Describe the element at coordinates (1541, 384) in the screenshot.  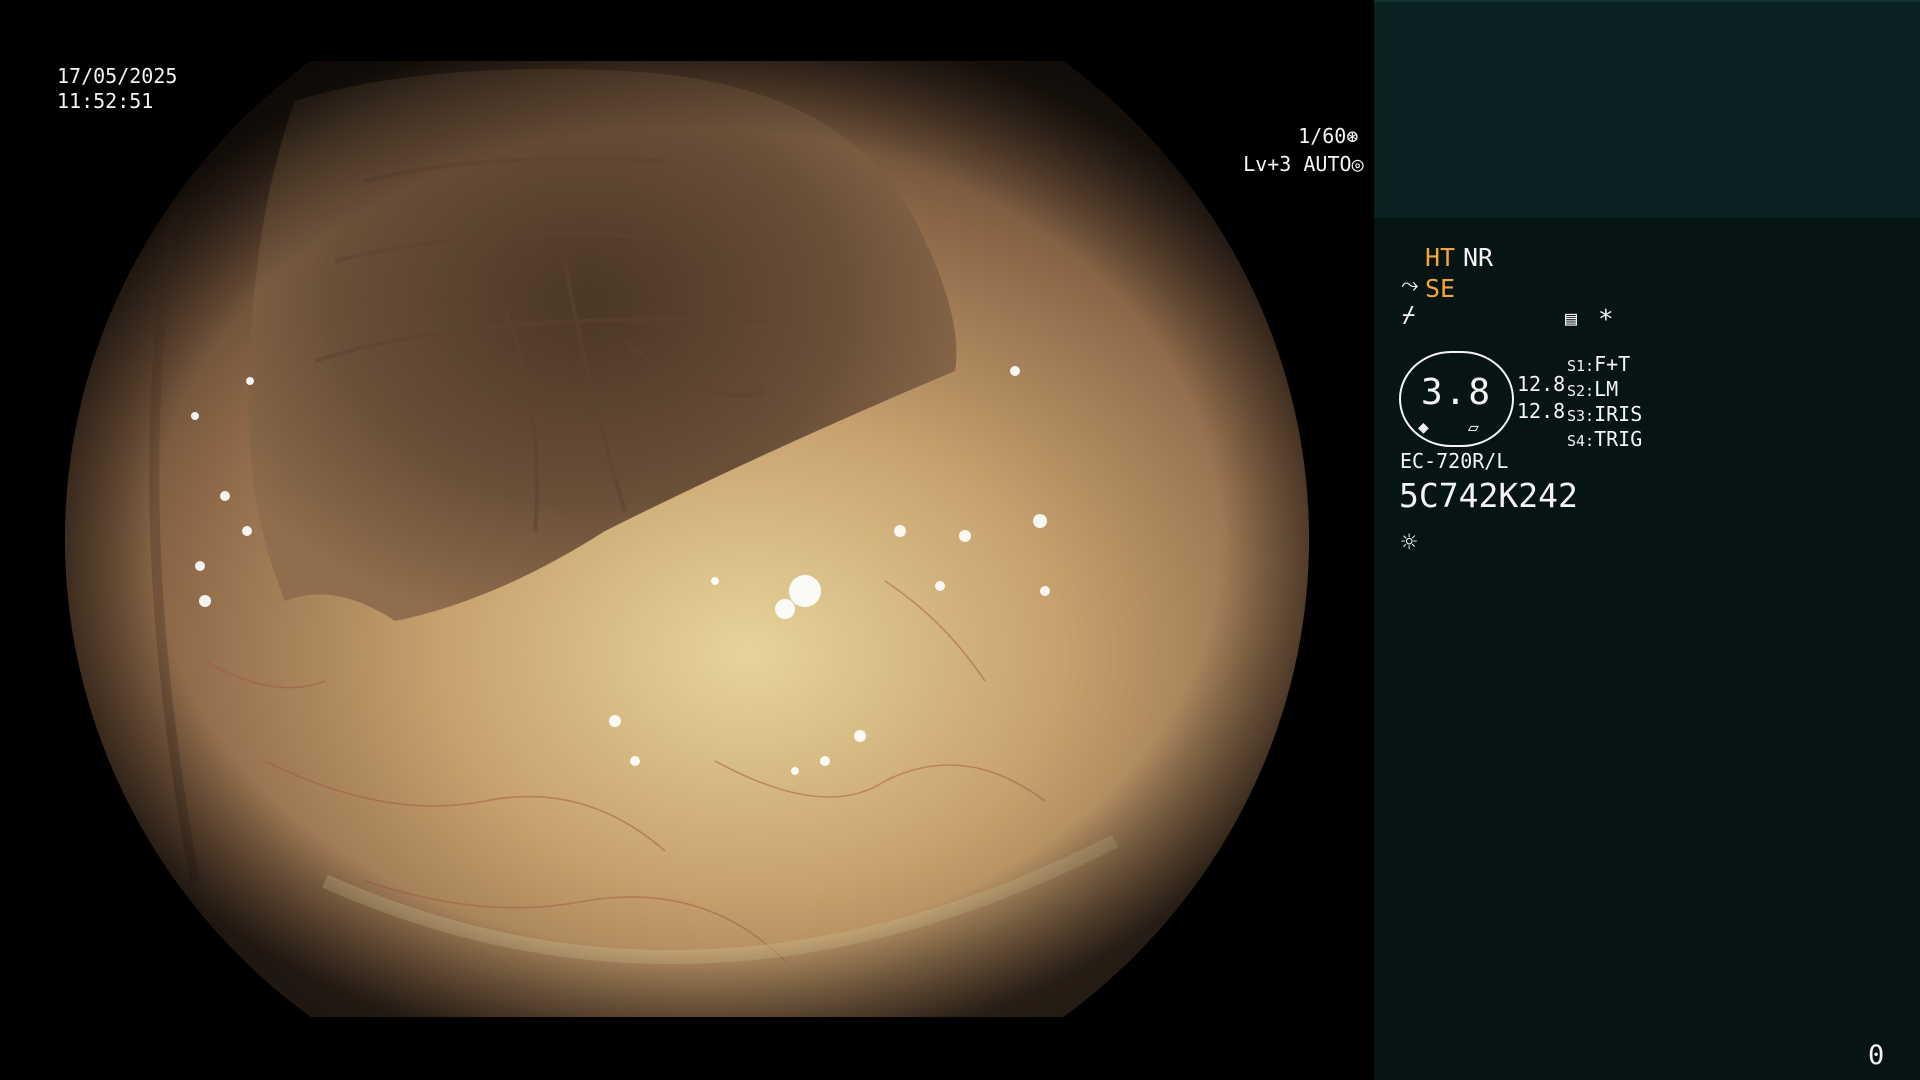
I see `left-value-1: 12.8` at that location.